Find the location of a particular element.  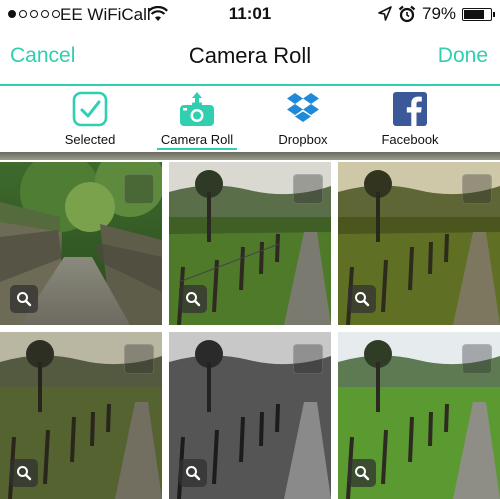

source-tabs: Selected Camera Roll Dropbox Facebook is located at coordinates (250, 119).